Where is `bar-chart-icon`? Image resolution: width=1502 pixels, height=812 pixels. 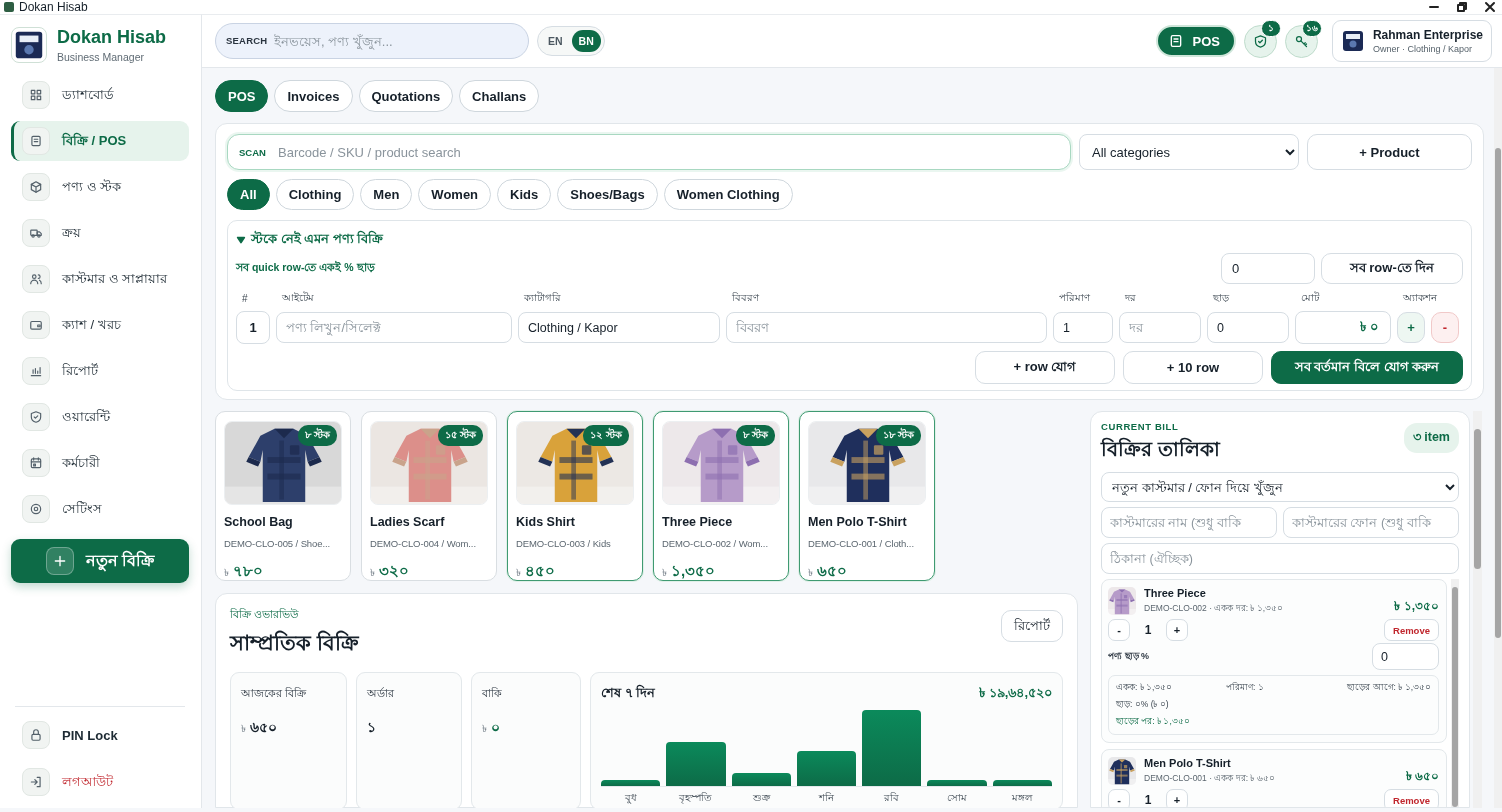
bar-chart-icon is located at coordinates (36, 371).